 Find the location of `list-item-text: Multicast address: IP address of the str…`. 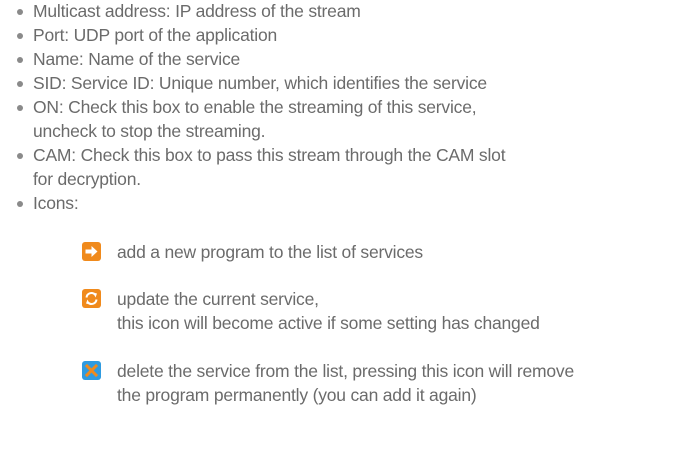

list-item-text: Multicast address: IP address of the str… is located at coordinates (197, 11).